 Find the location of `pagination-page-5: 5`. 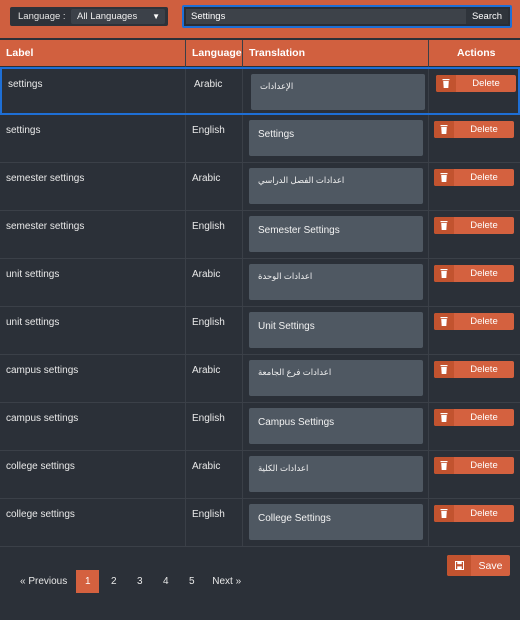

pagination-page-5: 5 is located at coordinates (192, 581).